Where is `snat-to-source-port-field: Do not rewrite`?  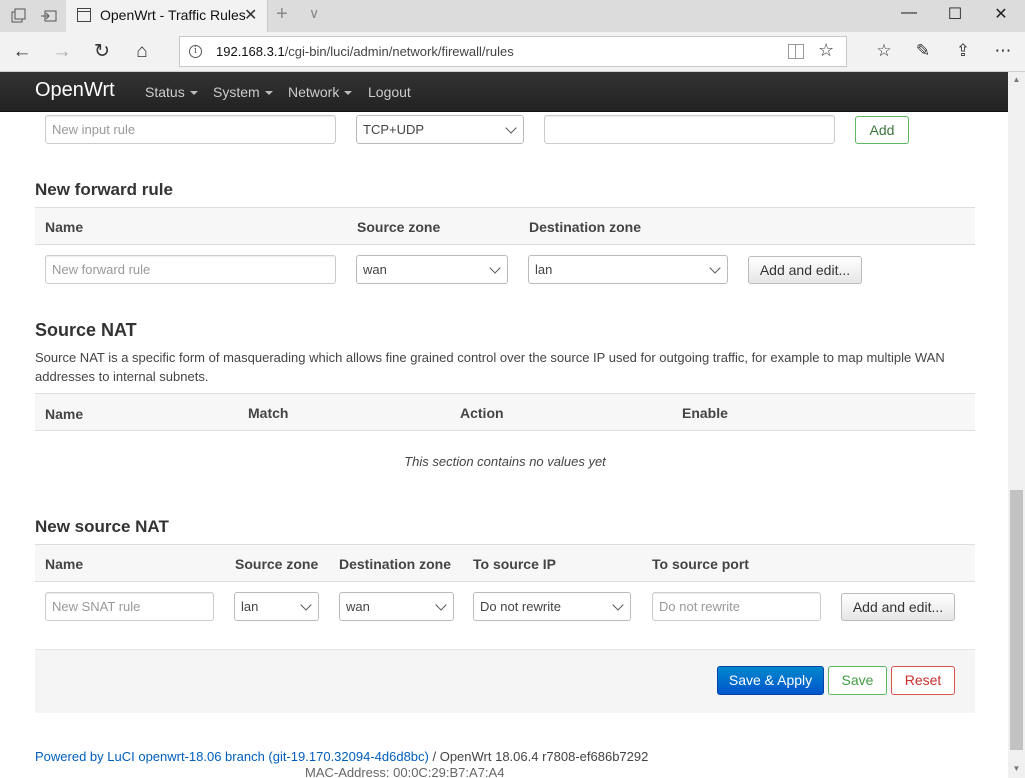 snat-to-source-port-field: Do not rewrite is located at coordinates (736, 606).